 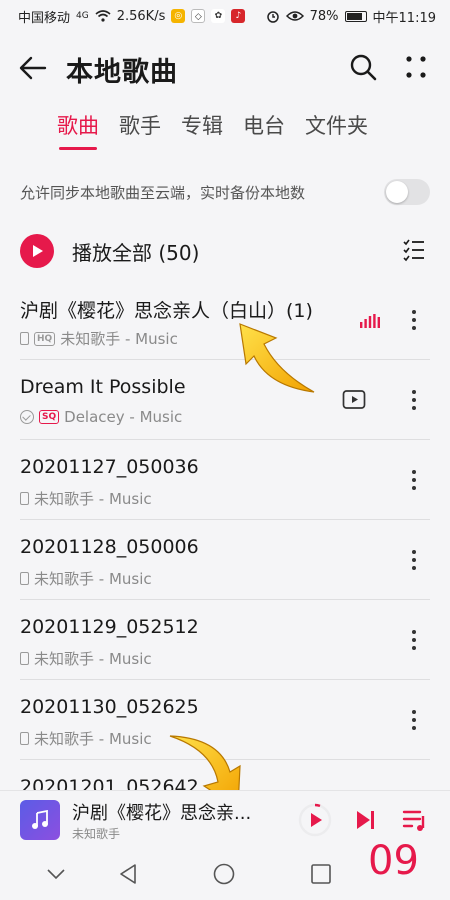 What do you see at coordinates (140, 130) in the screenshot?
I see `tab-artists: 歌手` at bounding box center [140, 130].